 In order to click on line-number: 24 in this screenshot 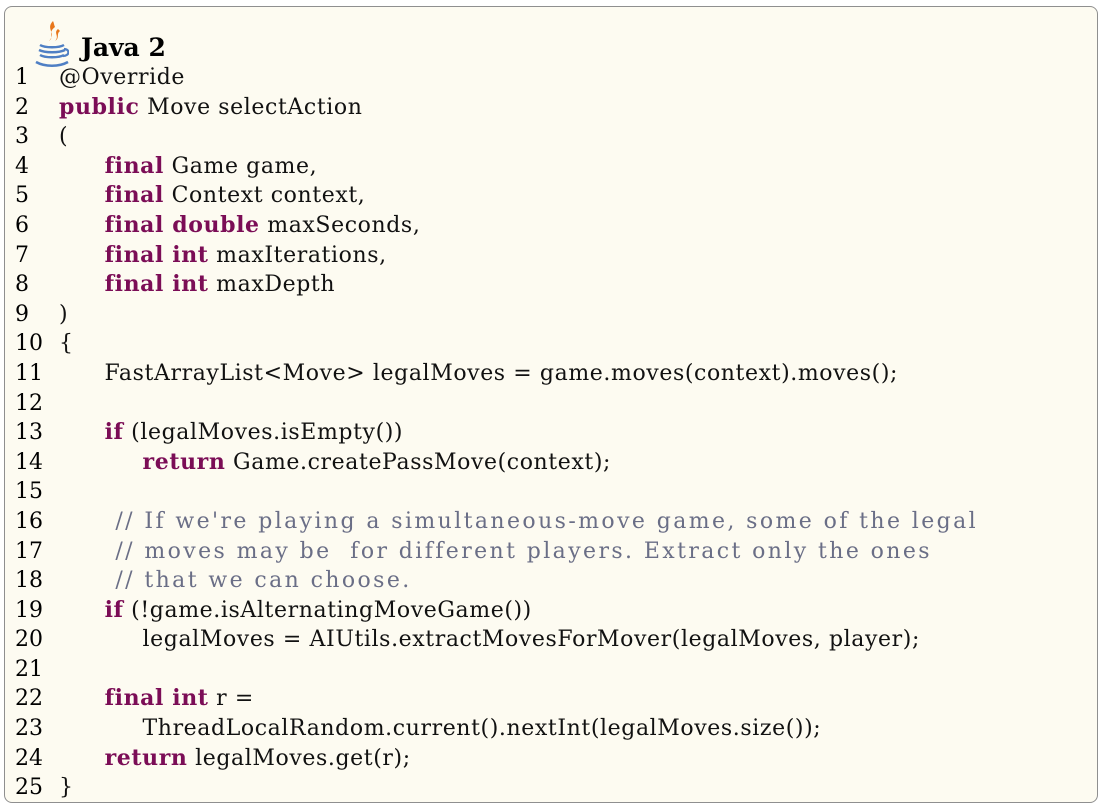, I will do `click(29, 758)`.